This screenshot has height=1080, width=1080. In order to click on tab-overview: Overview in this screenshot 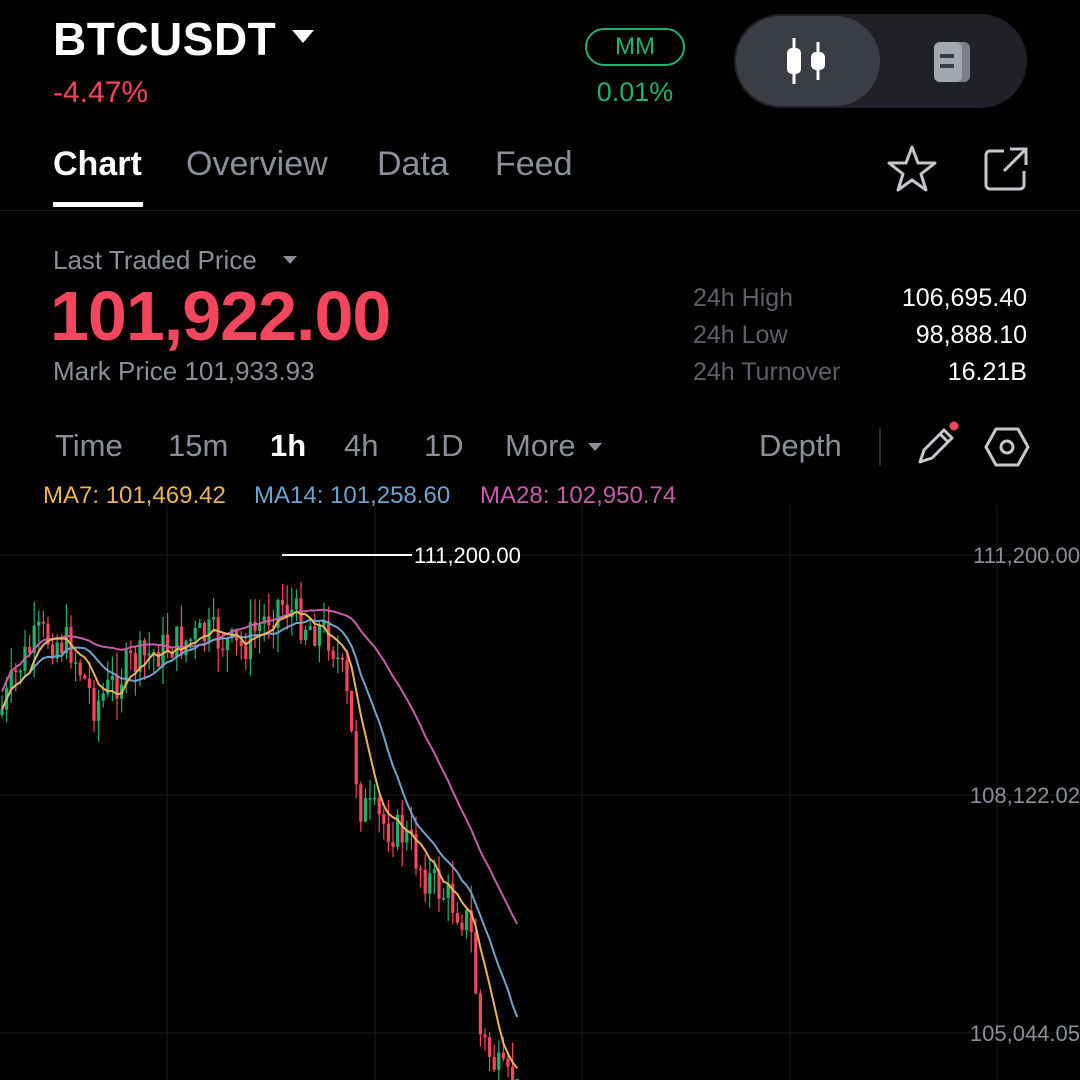, I will do `click(257, 164)`.